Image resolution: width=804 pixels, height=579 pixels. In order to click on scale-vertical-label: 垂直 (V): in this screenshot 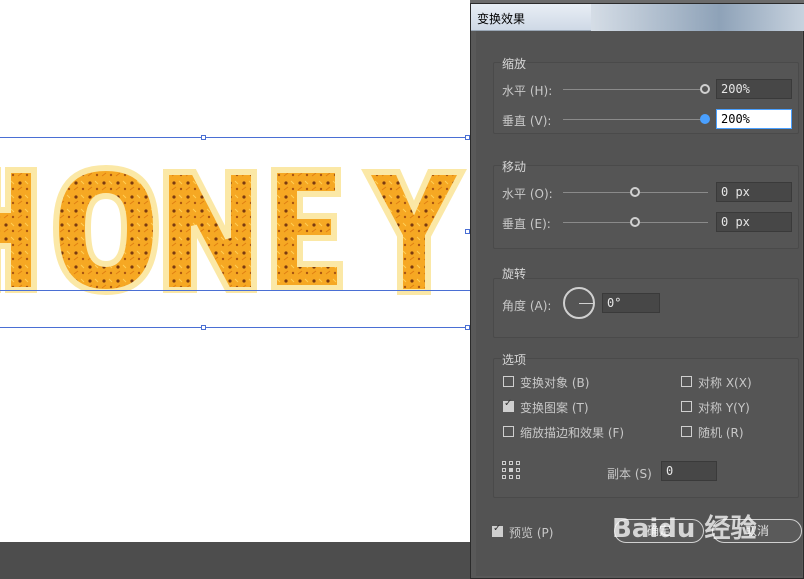, I will do `click(527, 121)`.